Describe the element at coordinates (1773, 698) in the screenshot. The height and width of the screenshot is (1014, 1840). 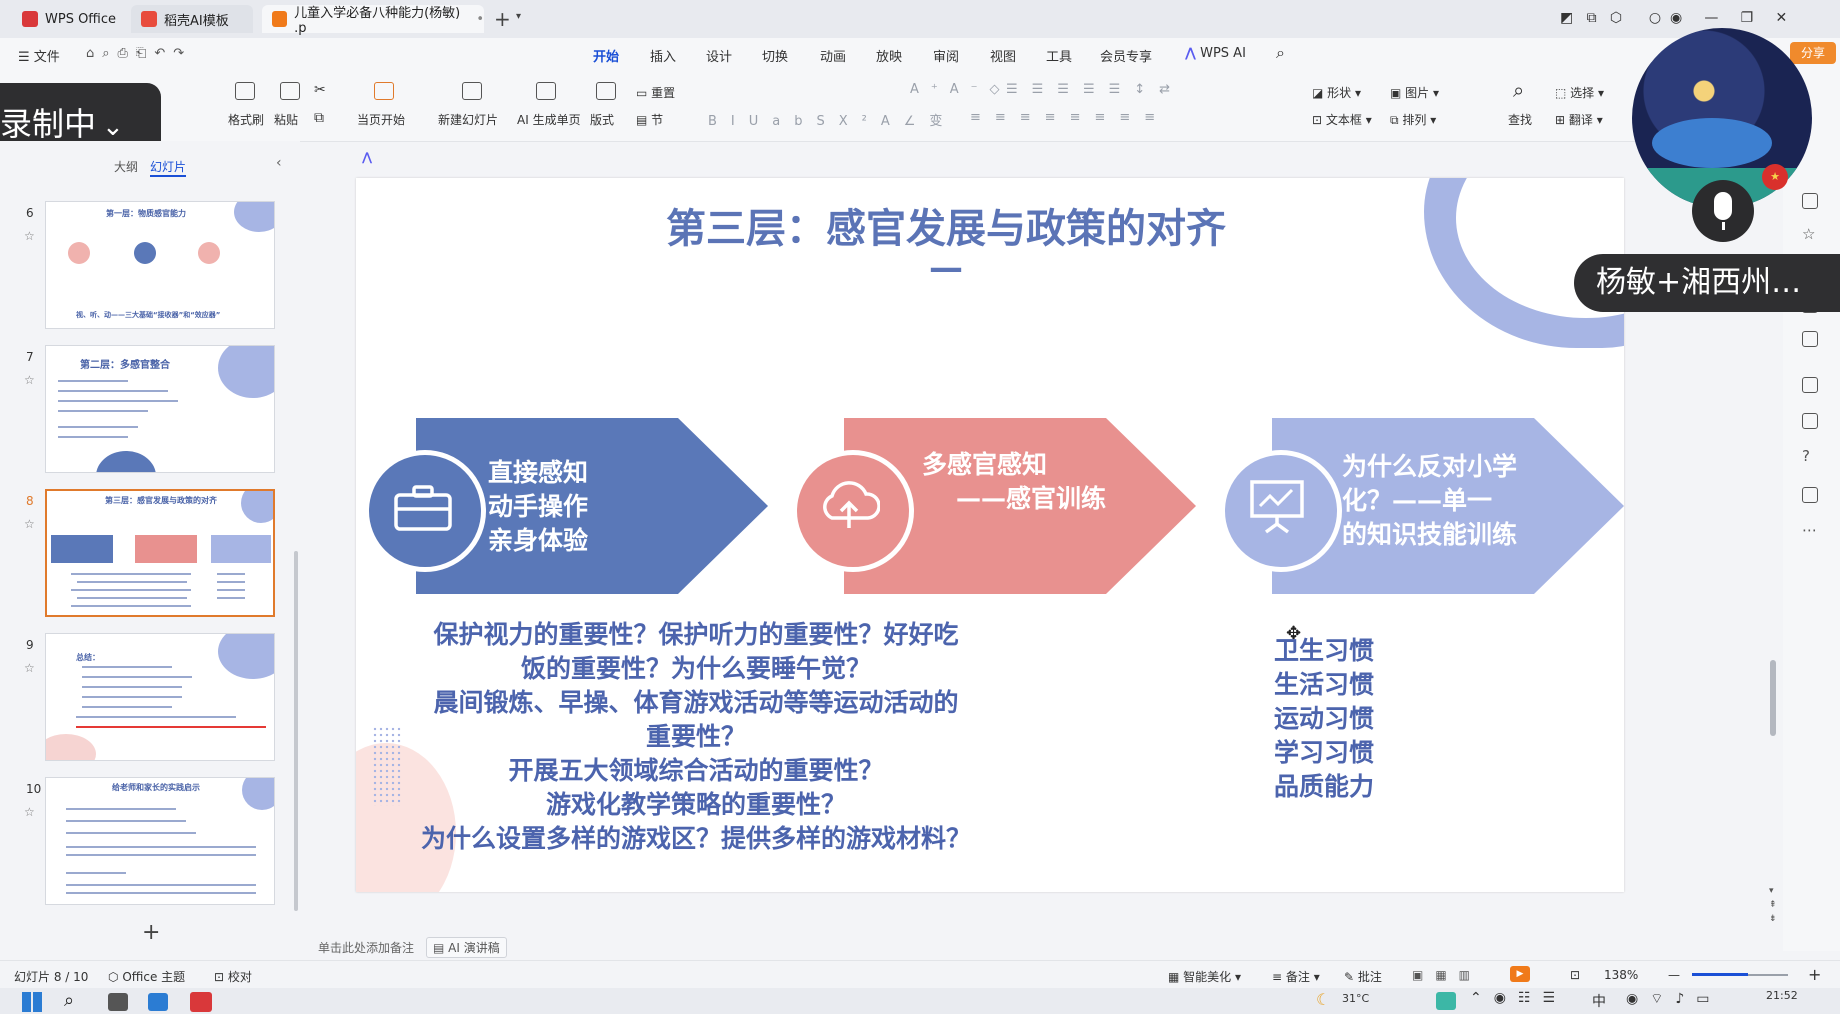
I see `editor-scrollbar` at that location.